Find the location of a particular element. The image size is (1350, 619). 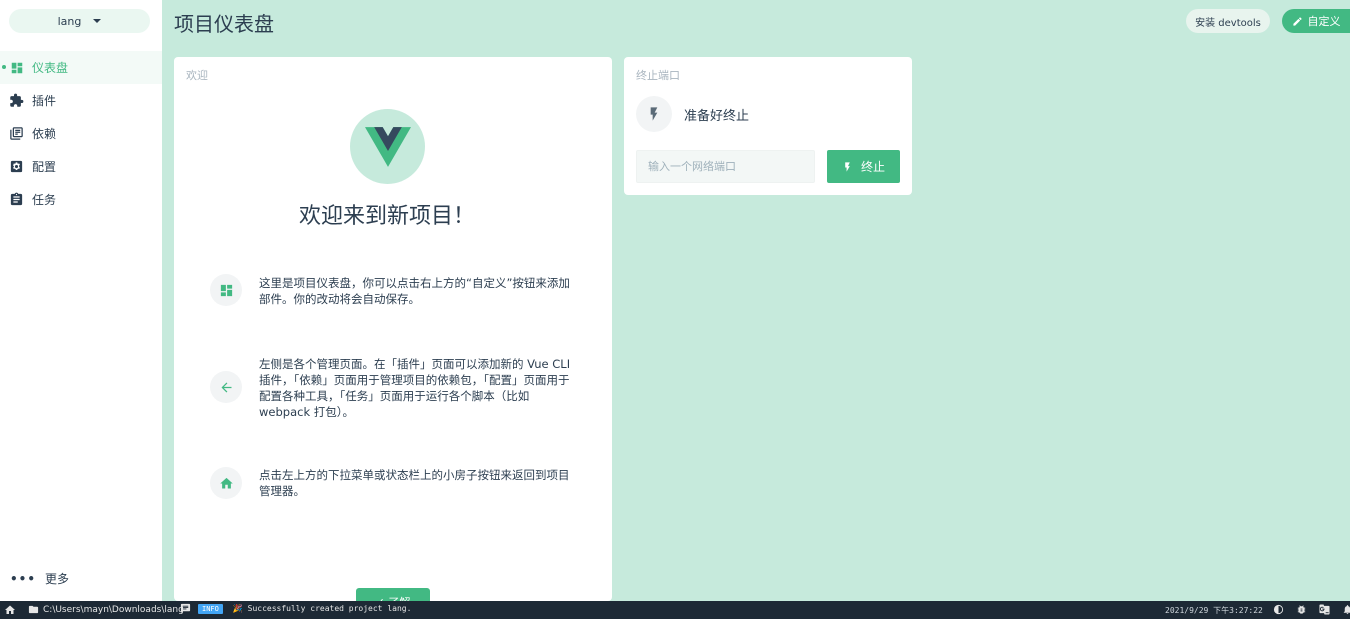

library-icon is located at coordinates (16, 133).